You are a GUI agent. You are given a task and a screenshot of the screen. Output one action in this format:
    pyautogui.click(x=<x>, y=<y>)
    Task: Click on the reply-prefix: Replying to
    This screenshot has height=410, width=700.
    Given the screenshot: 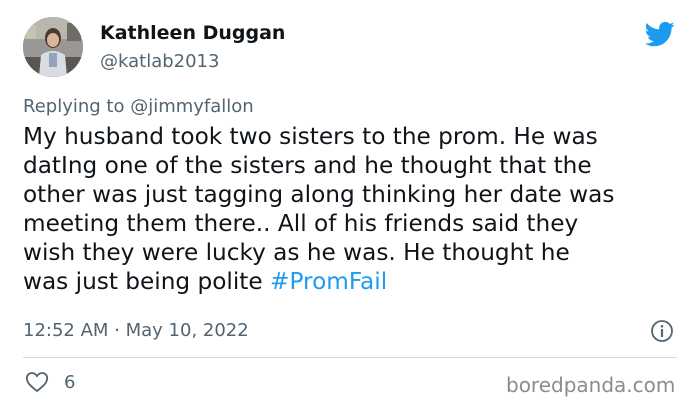 What is the action you would take?
    pyautogui.click(x=77, y=106)
    